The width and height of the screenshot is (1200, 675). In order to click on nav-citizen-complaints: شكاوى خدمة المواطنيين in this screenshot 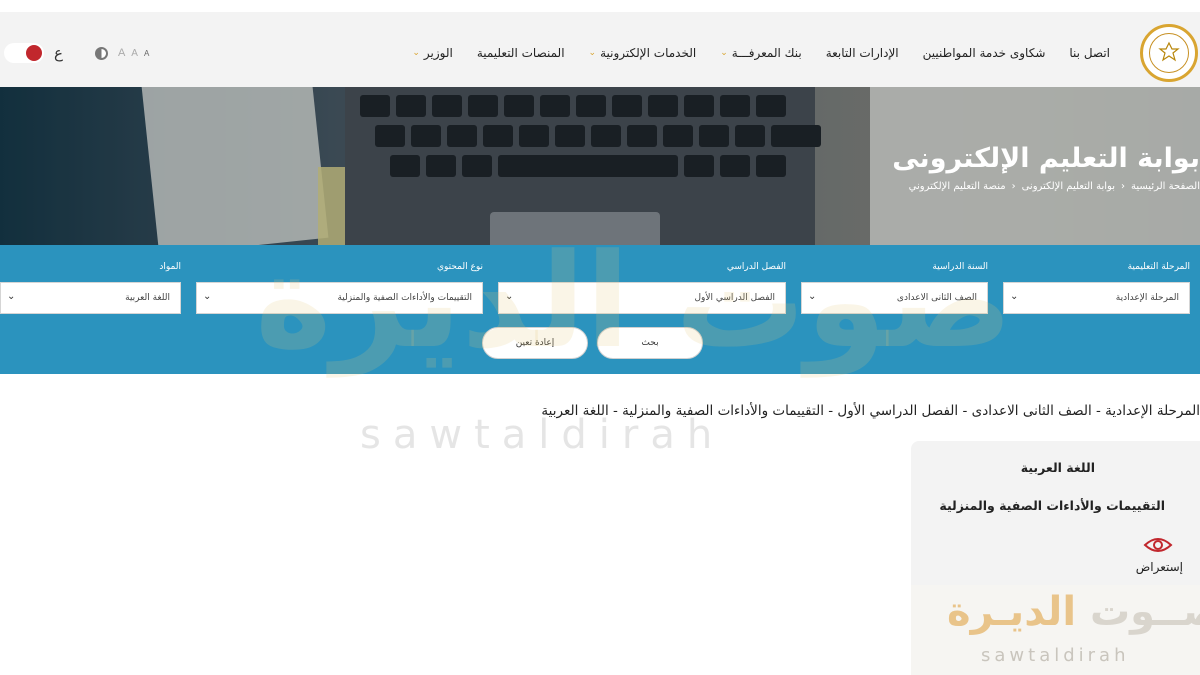, I will do `click(984, 53)`.